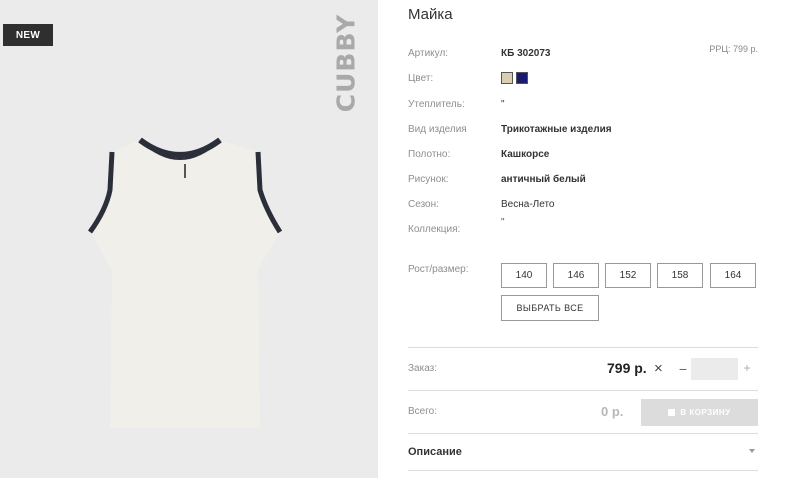 The height and width of the screenshot is (478, 800). Describe the element at coordinates (705, 412) in the screenshot. I see `add-to-cart-label: В КОРЗИНУ` at that location.